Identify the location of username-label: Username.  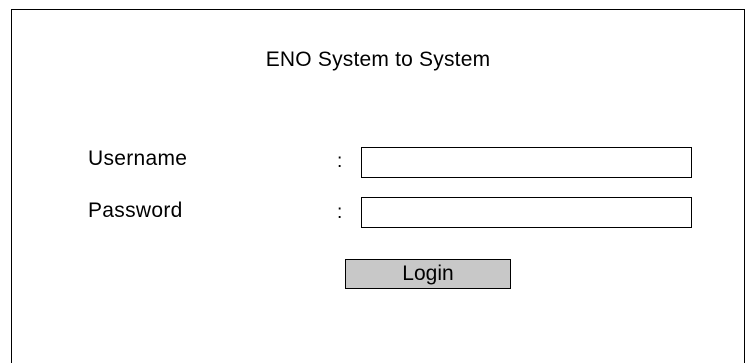
(138, 158).